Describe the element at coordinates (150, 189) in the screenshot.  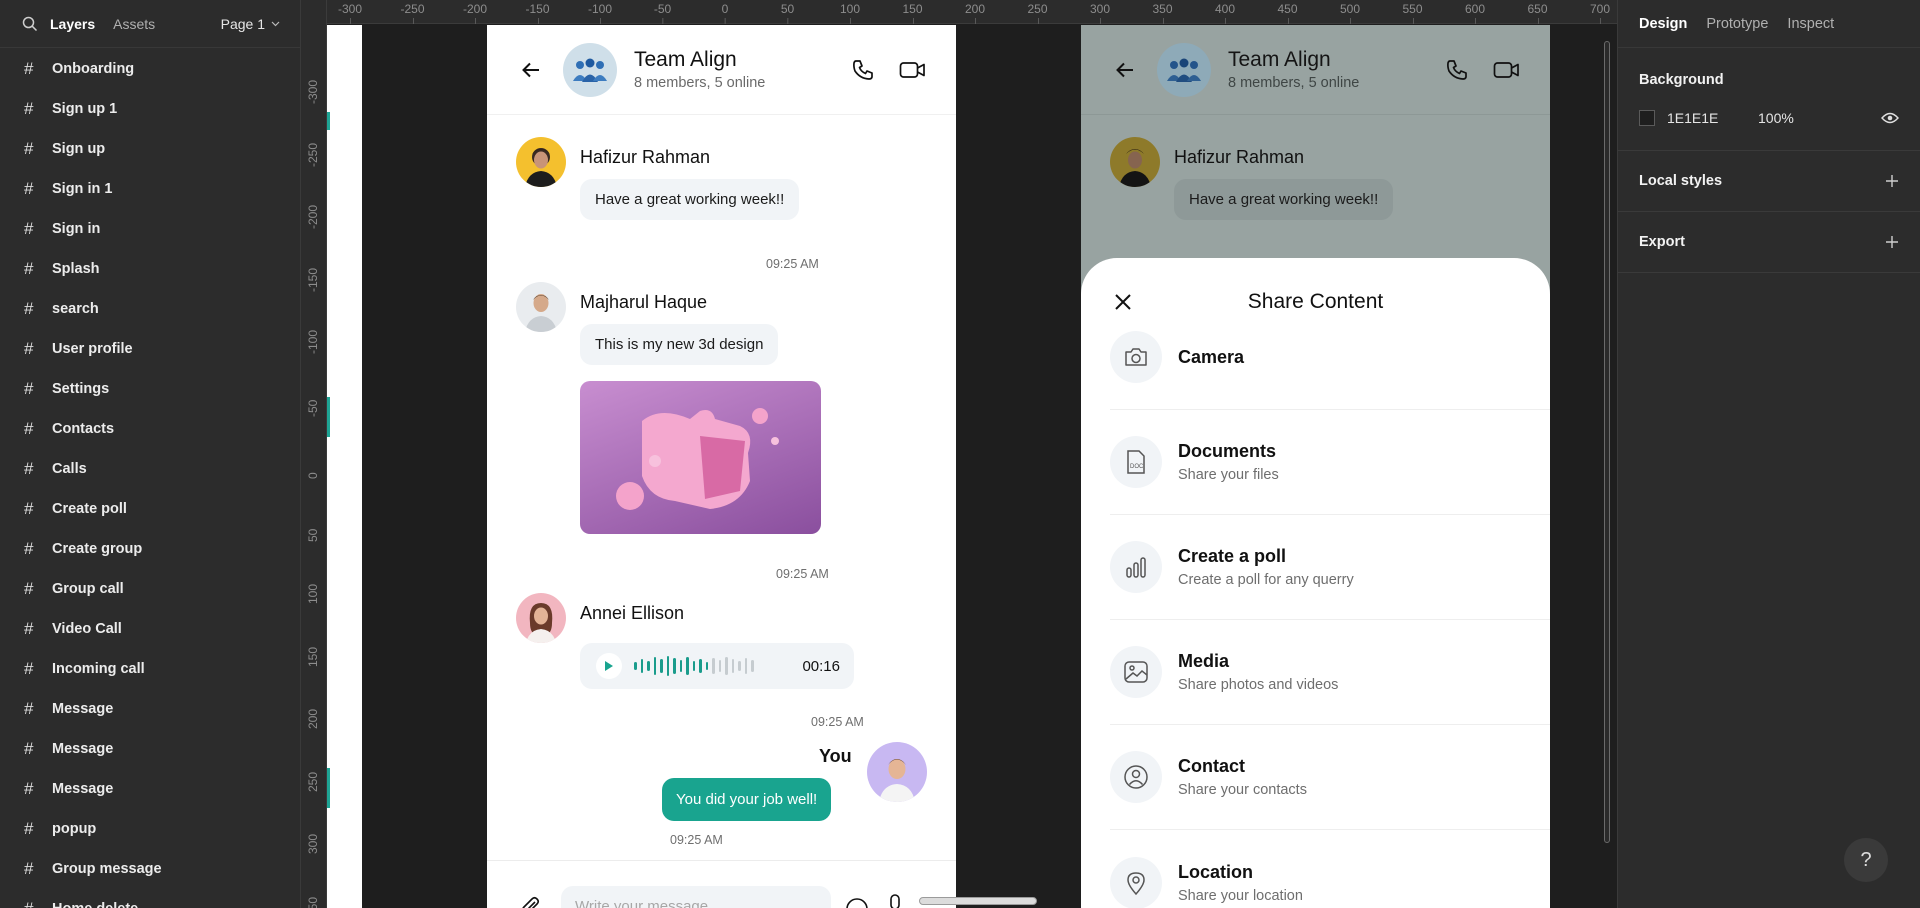
I see `layer-item: # Sign in 1` at that location.